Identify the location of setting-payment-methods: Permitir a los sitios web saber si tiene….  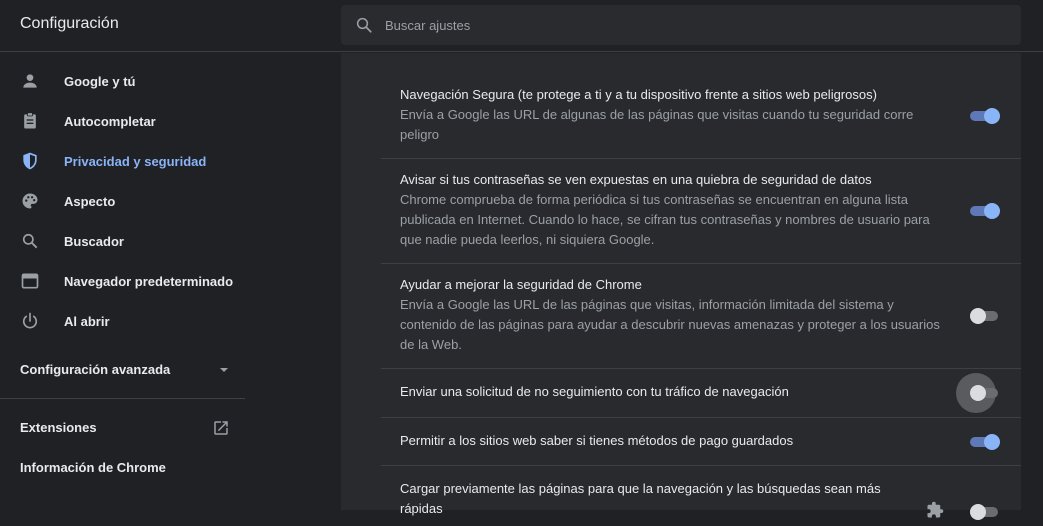
(701, 442).